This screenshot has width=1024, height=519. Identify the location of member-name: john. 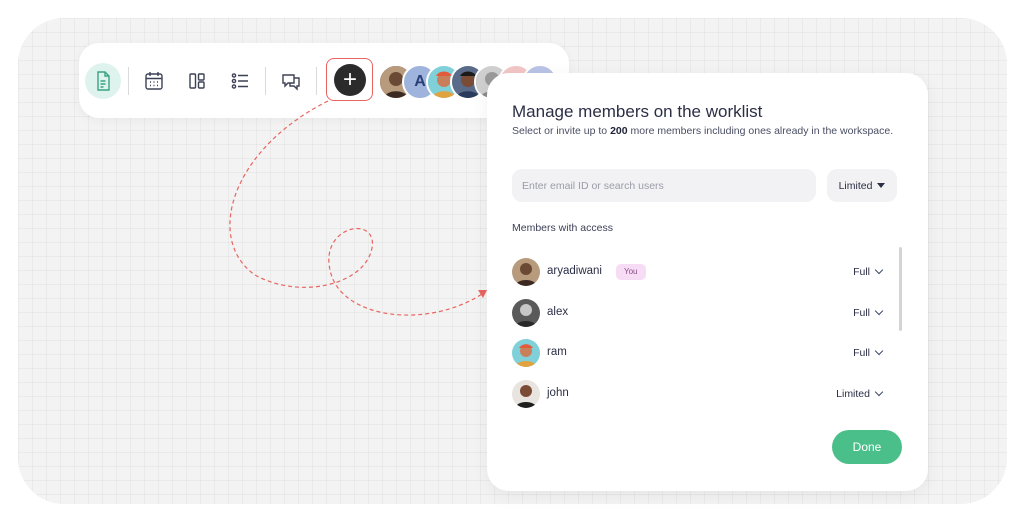
(558, 393).